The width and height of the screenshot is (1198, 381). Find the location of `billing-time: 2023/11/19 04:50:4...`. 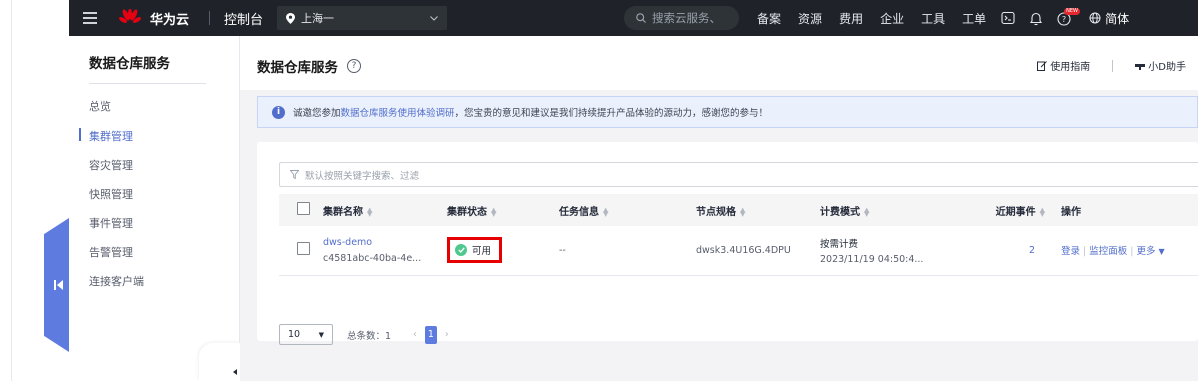

billing-time: 2023/11/19 04:50:4... is located at coordinates (872, 259).